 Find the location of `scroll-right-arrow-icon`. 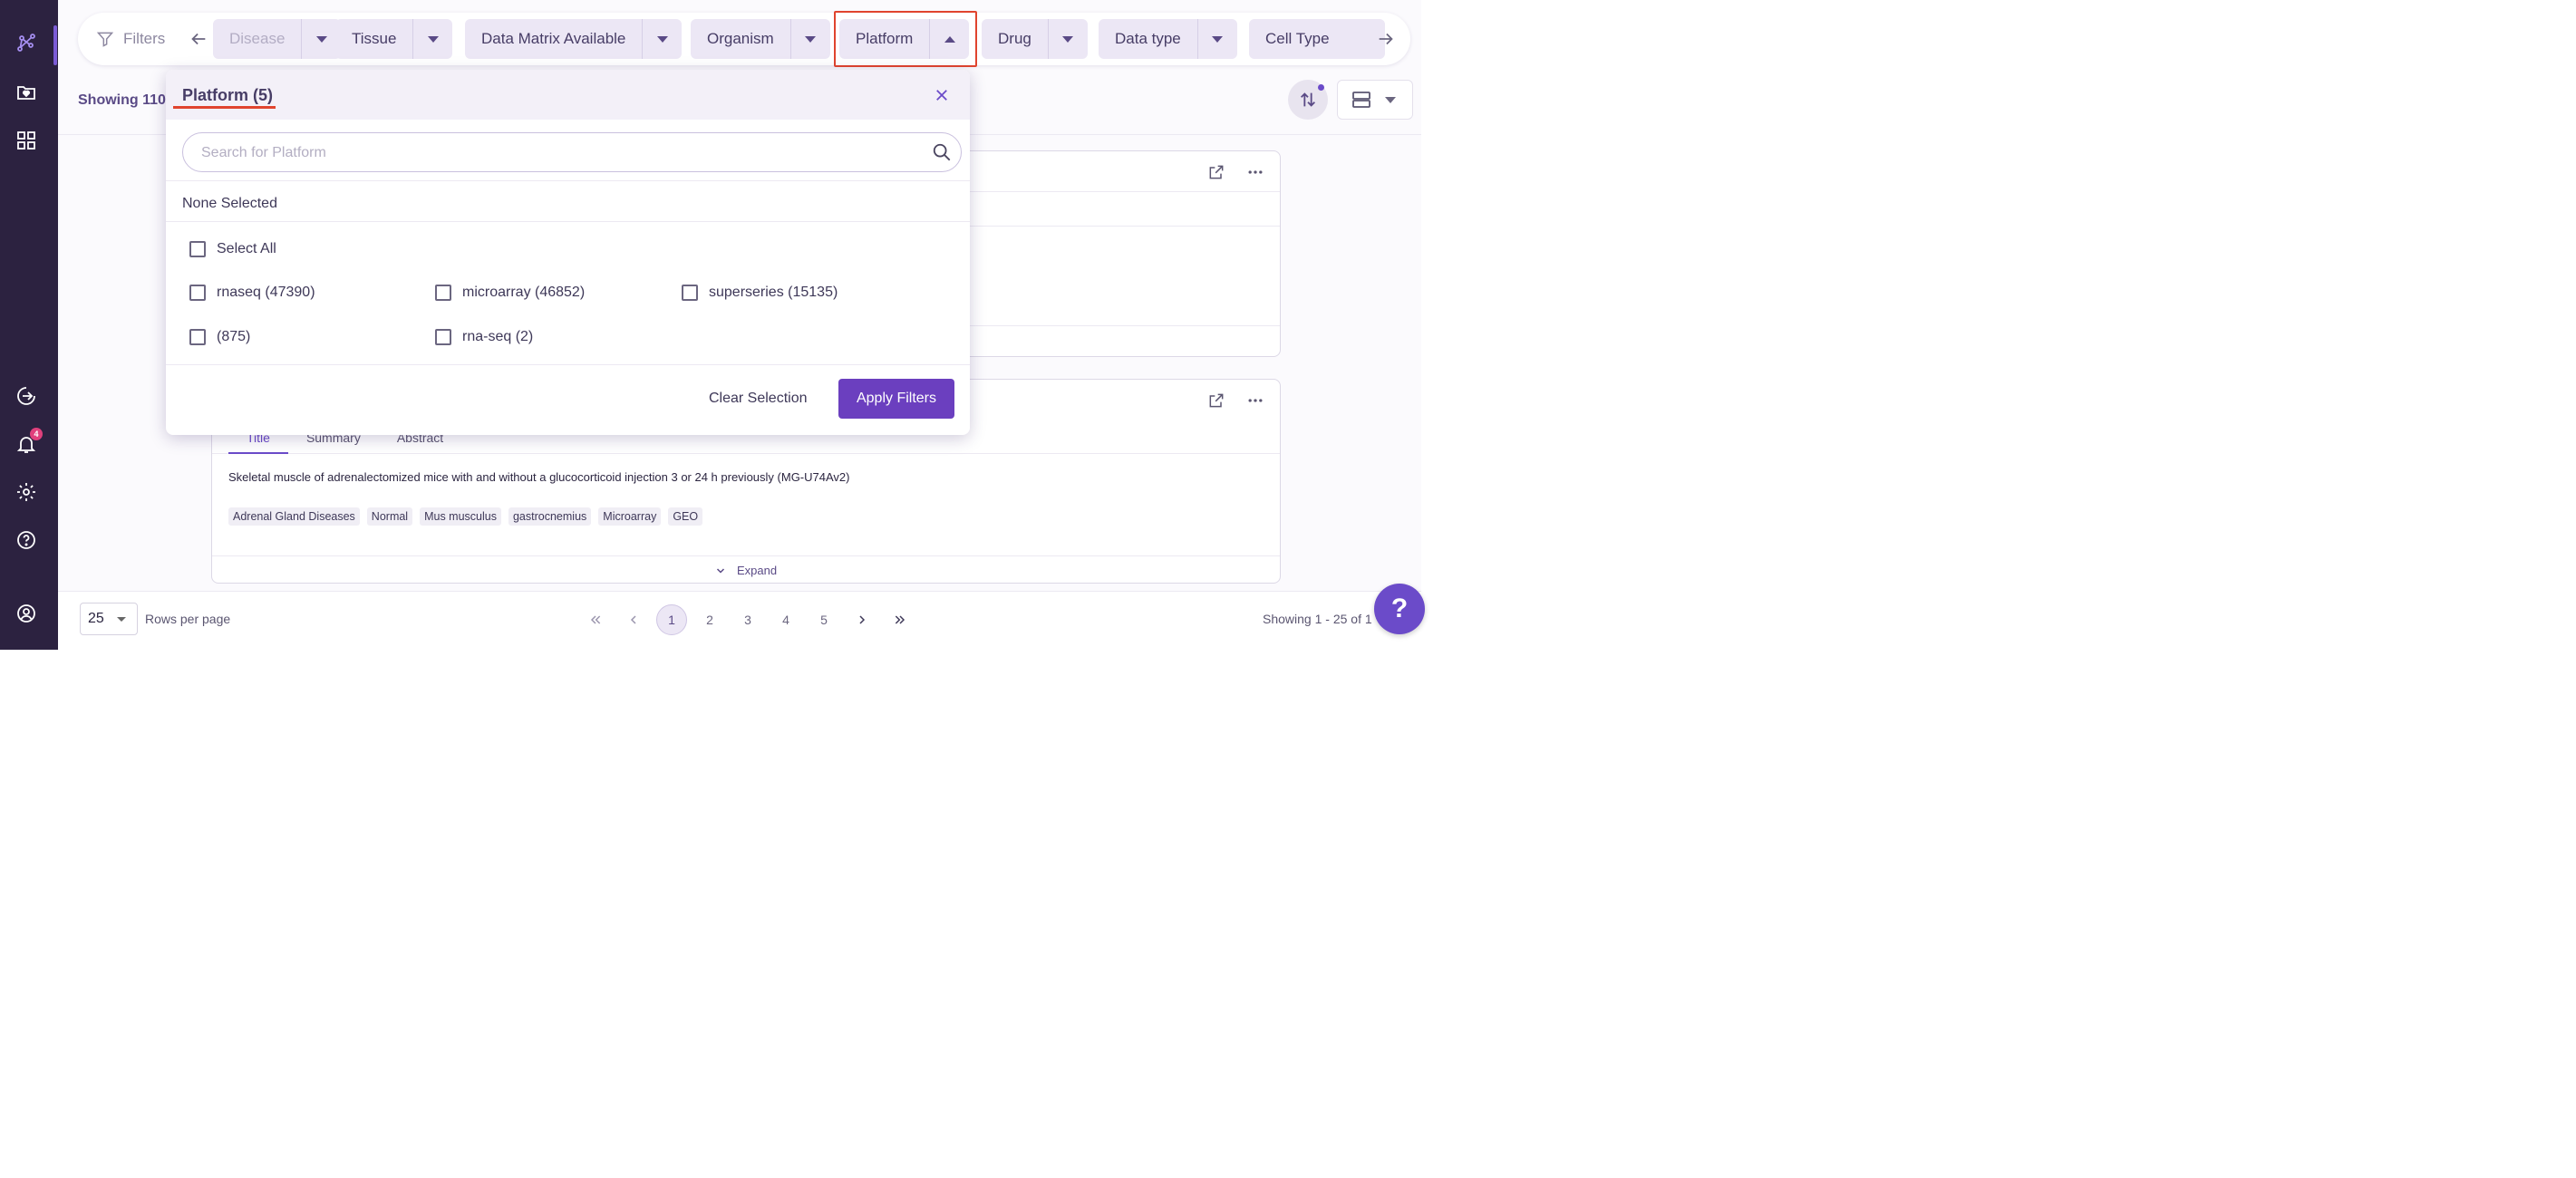

scroll-right-arrow-icon is located at coordinates (1385, 39).